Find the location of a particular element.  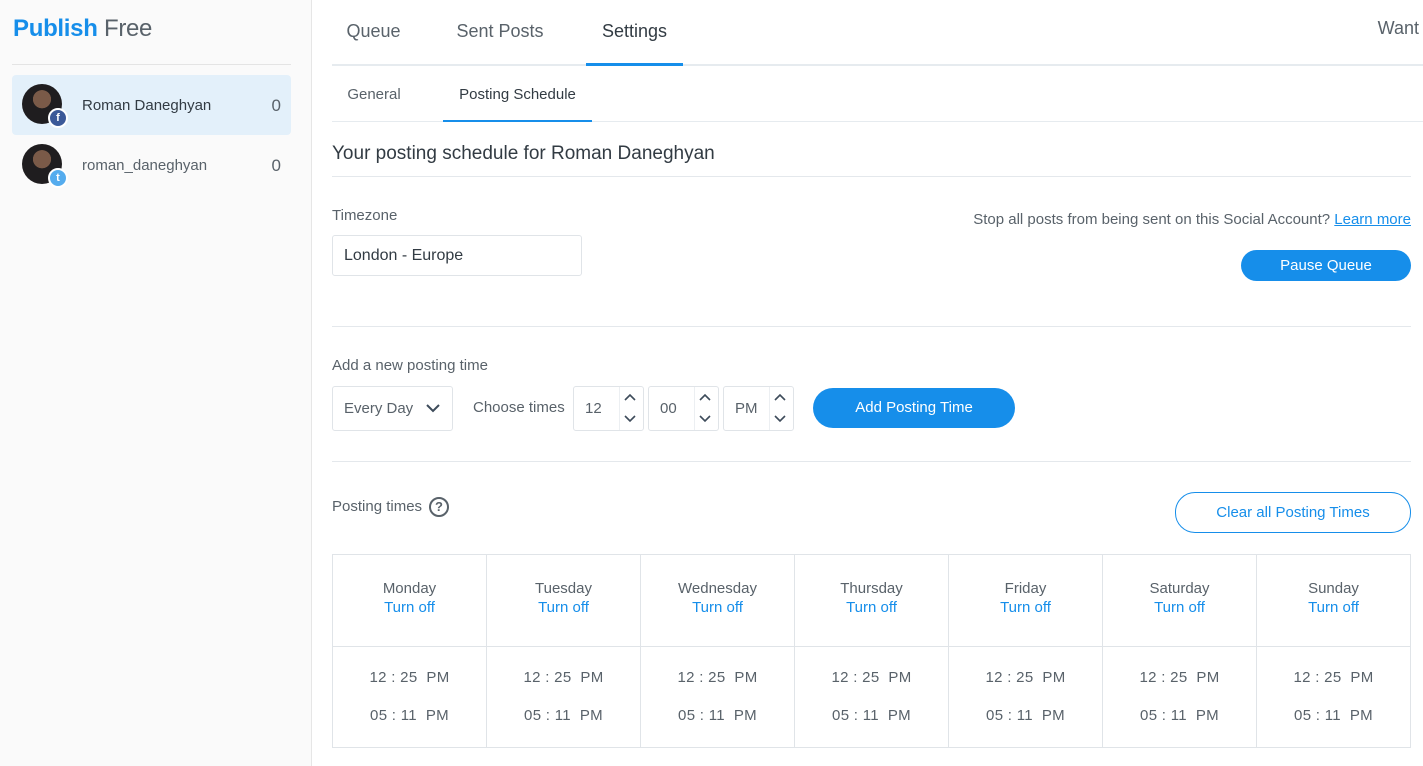

settings-subtabs: General Posting Schedule is located at coordinates (877, 94).